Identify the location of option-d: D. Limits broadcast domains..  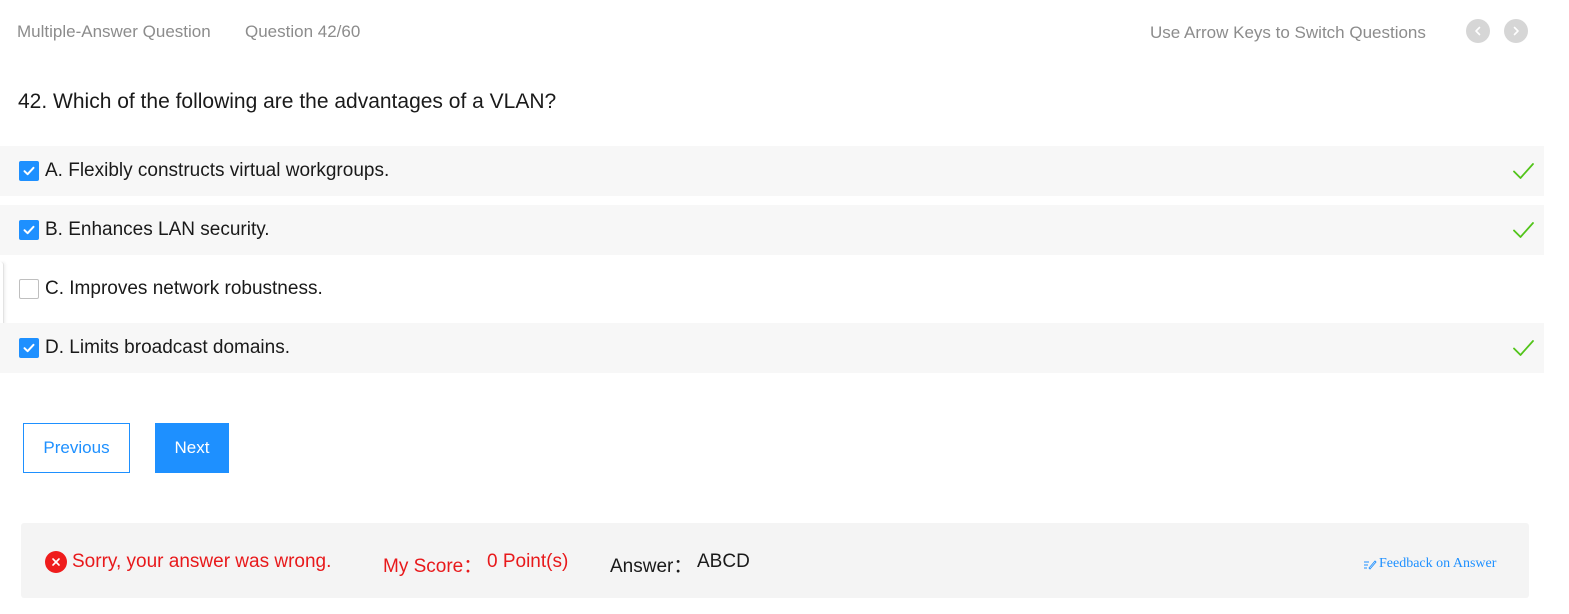
(772, 348).